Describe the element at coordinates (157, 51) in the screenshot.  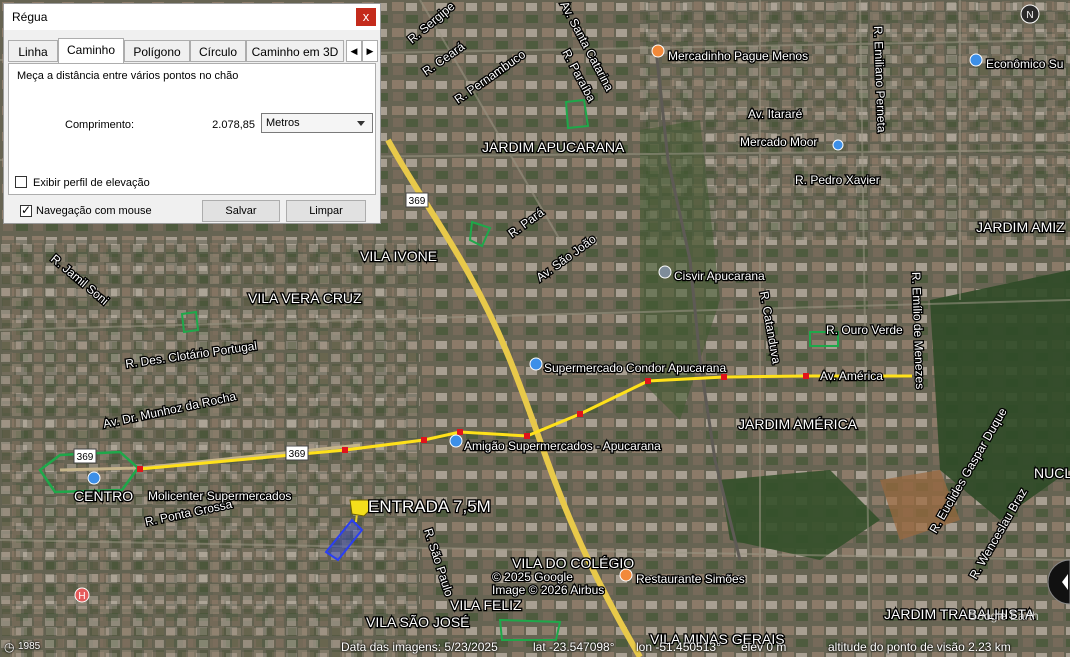
I see `tab-poligono: Polígono` at that location.